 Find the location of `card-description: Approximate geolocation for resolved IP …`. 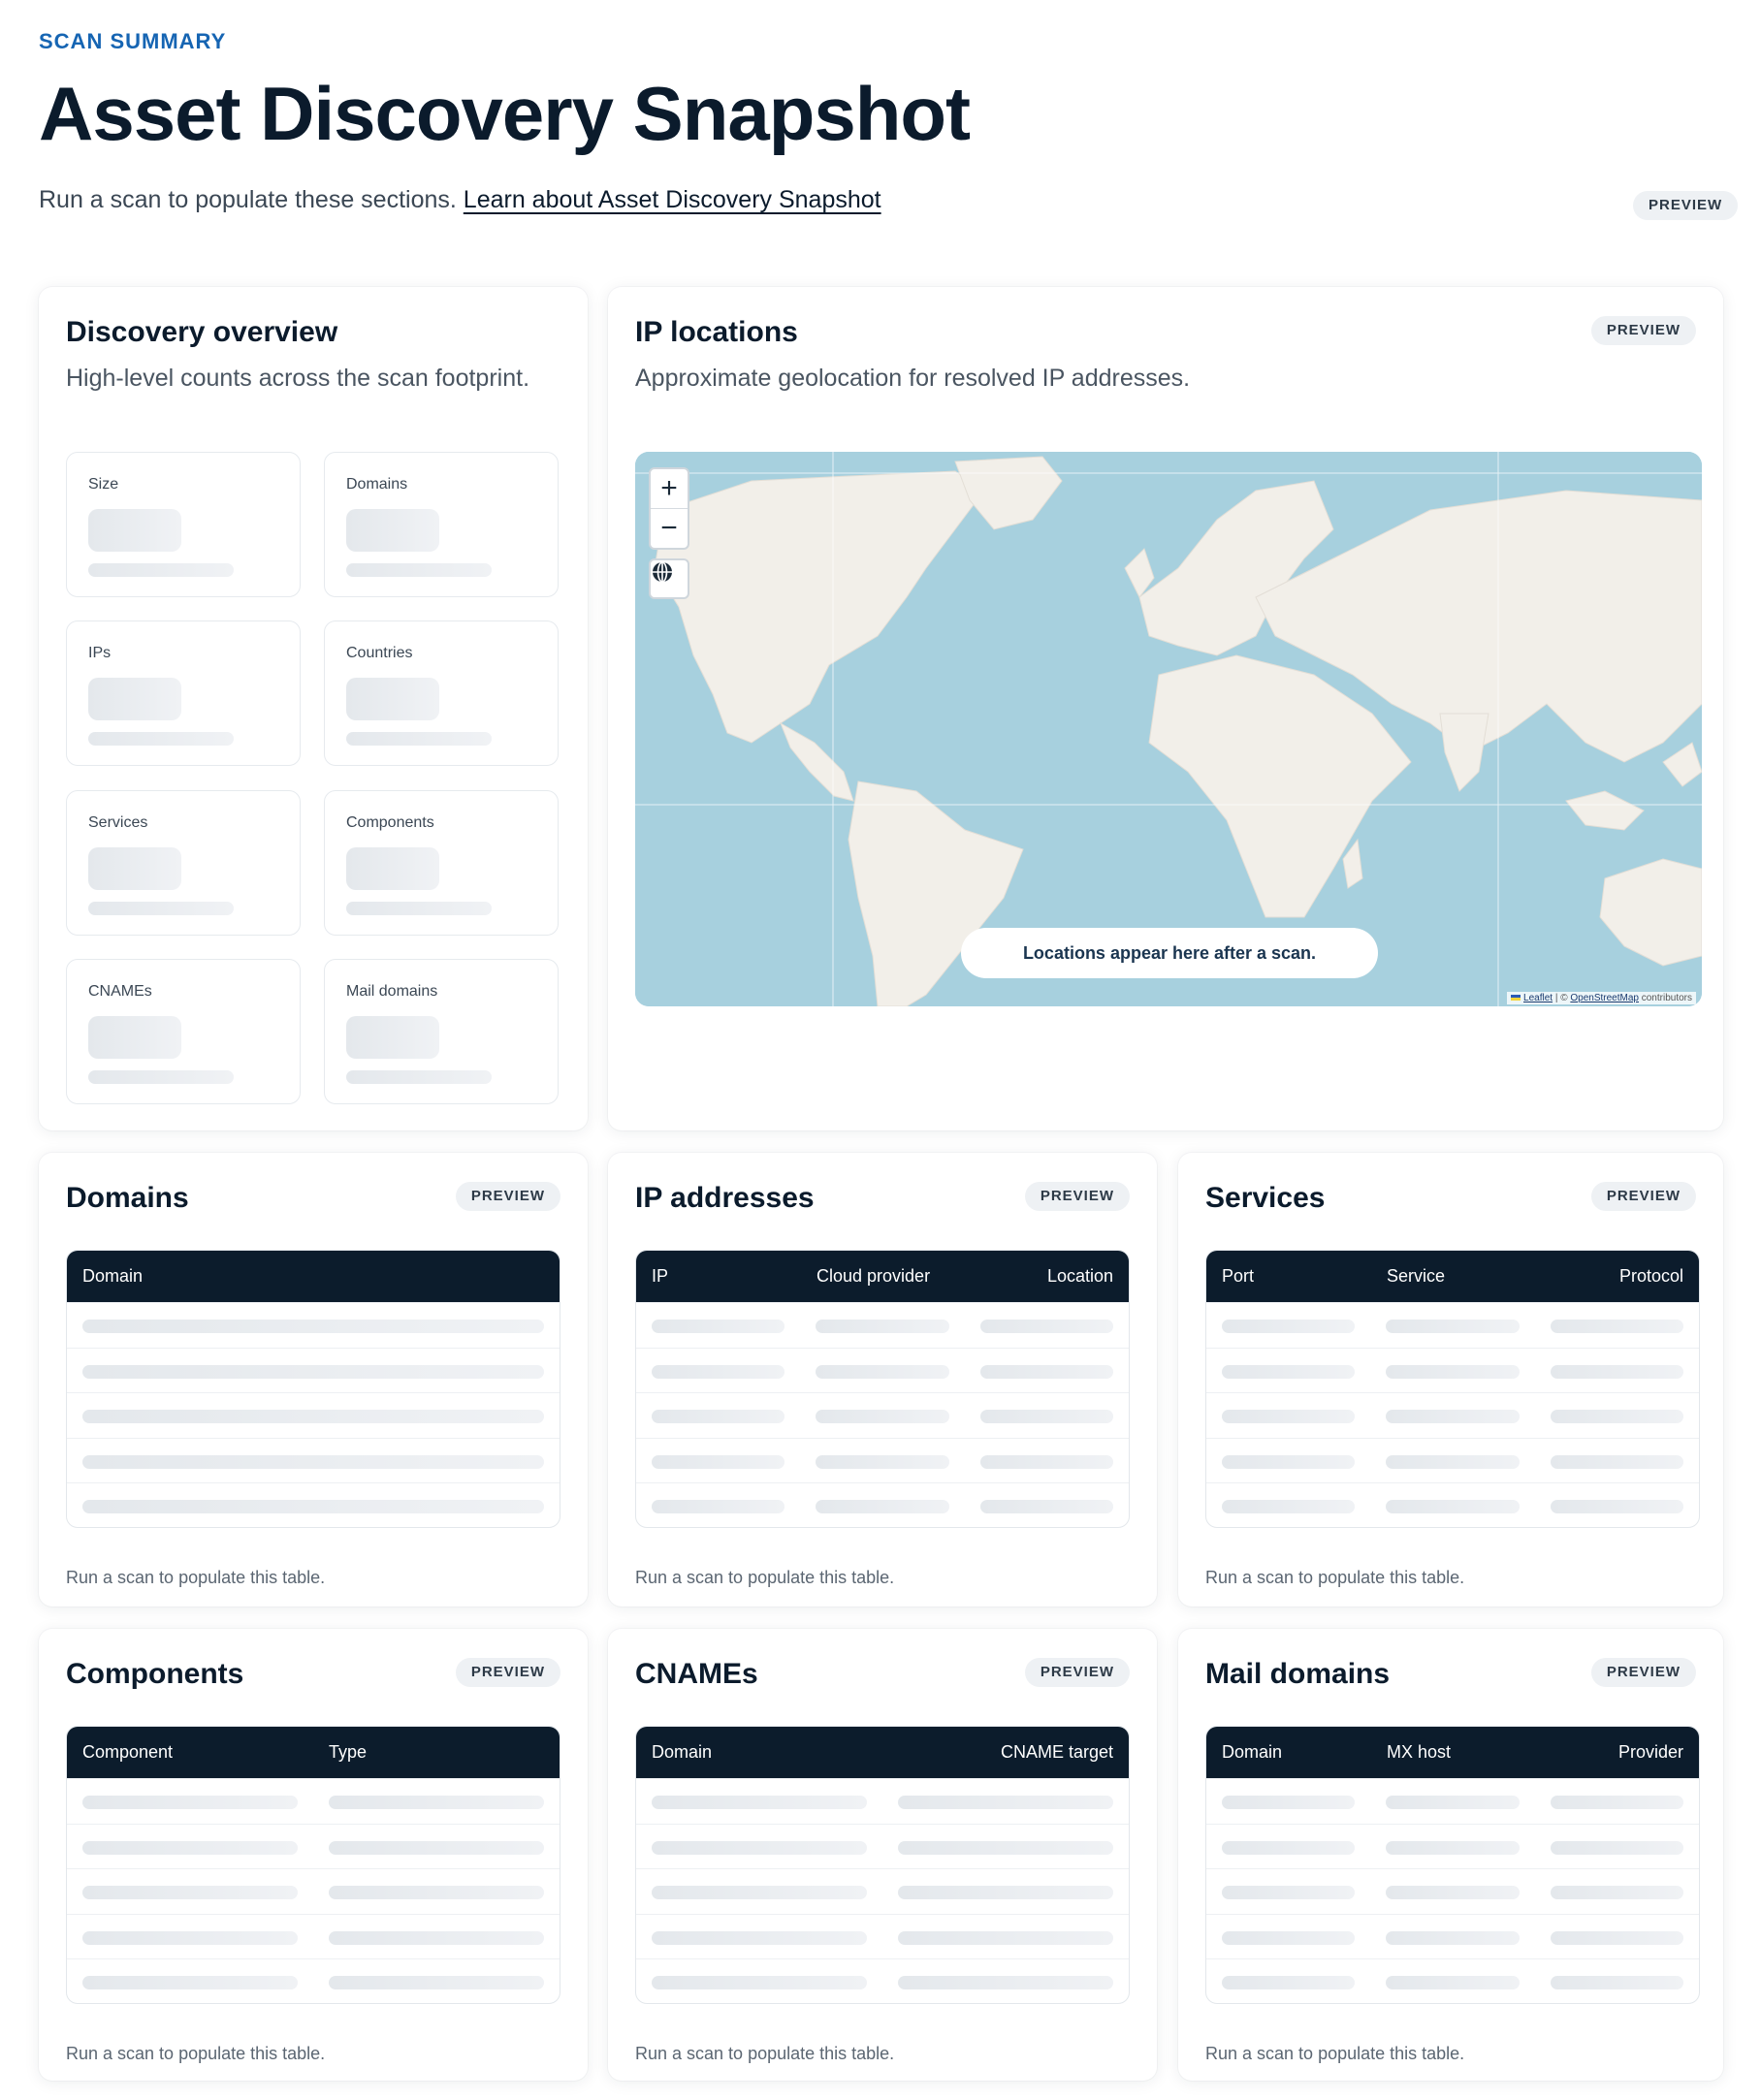

card-description: Approximate geolocation for resolved IP … is located at coordinates (913, 378).